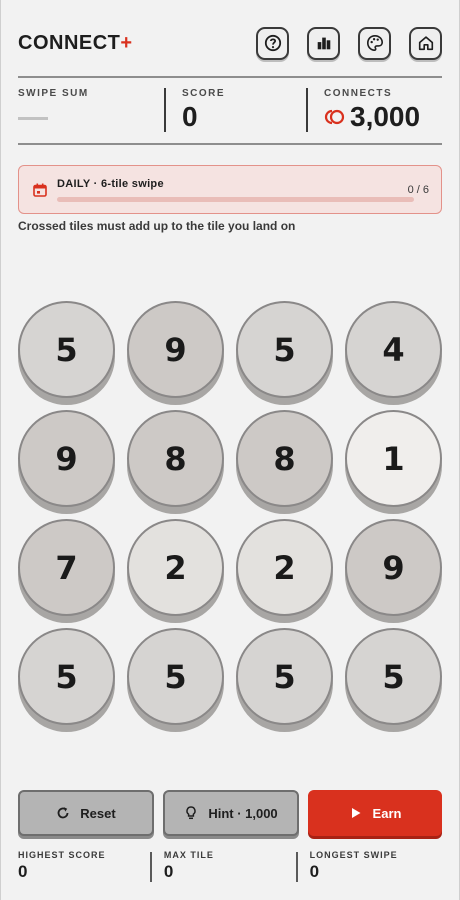 The height and width of the screenshot is (900, 460). I want to click on daily-title: DAILY · 6-tile swipe, so click(110, 184).